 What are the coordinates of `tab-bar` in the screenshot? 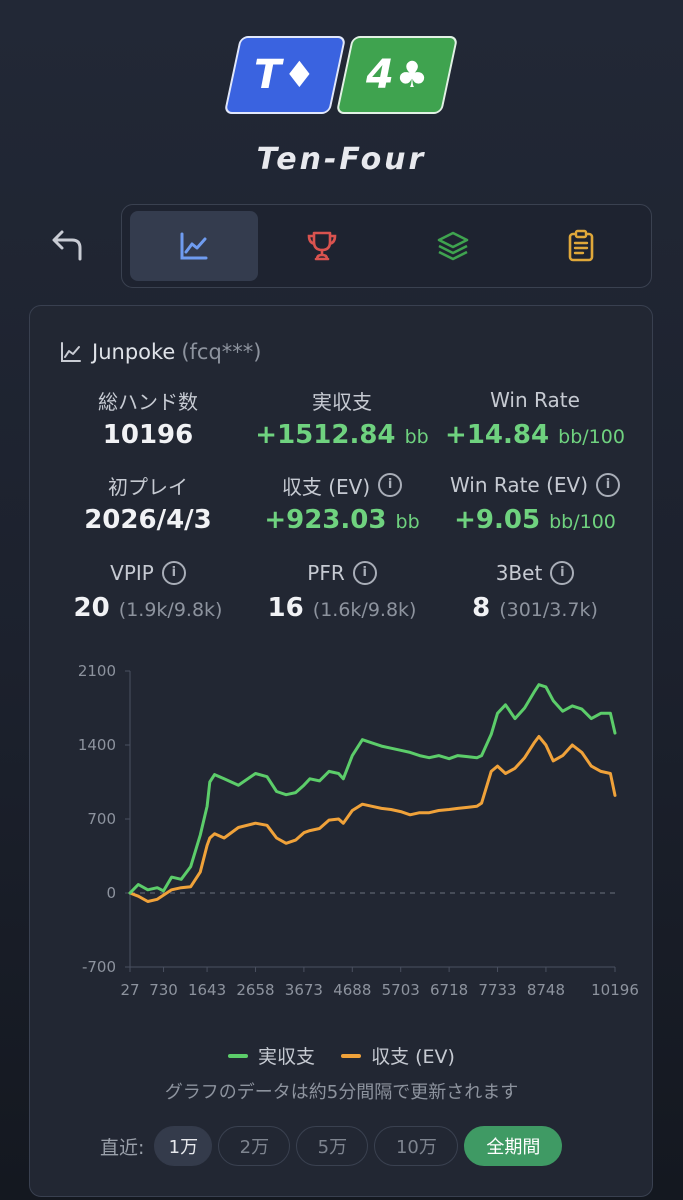 It's located at (386, 246).